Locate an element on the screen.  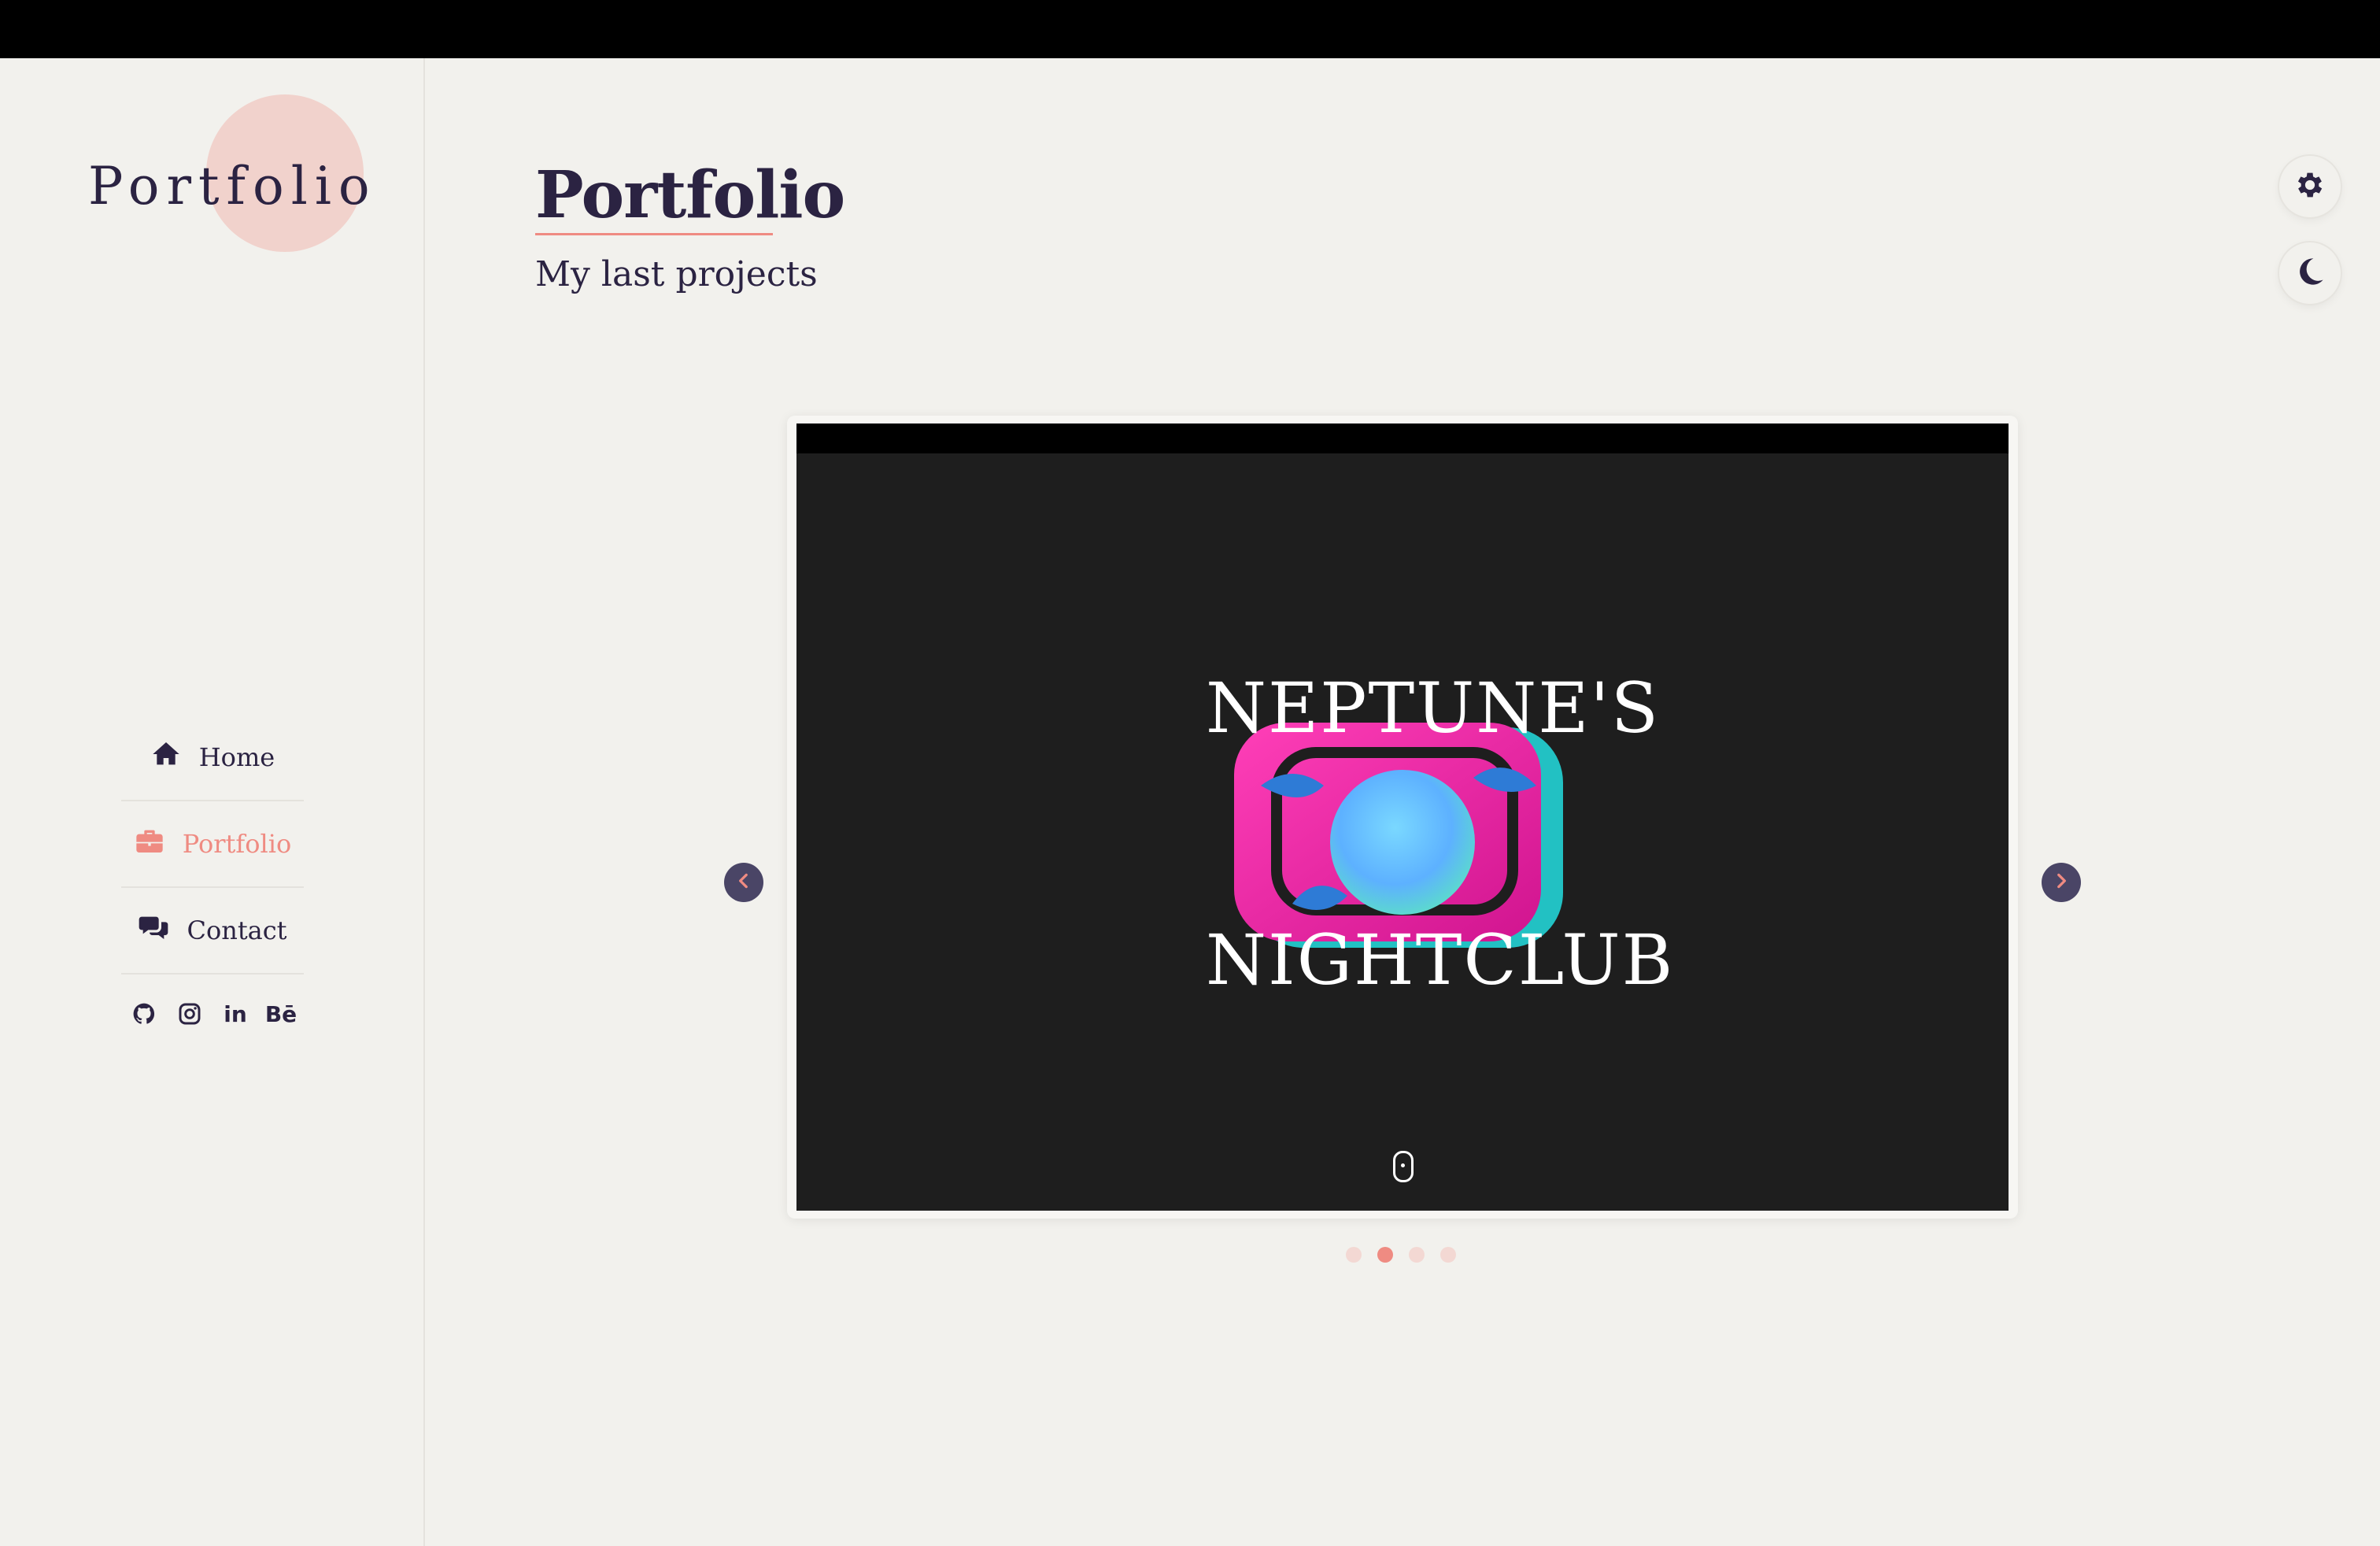
slide-title-line2: NIGHTCLUB is located at coordinates (1440, 960).